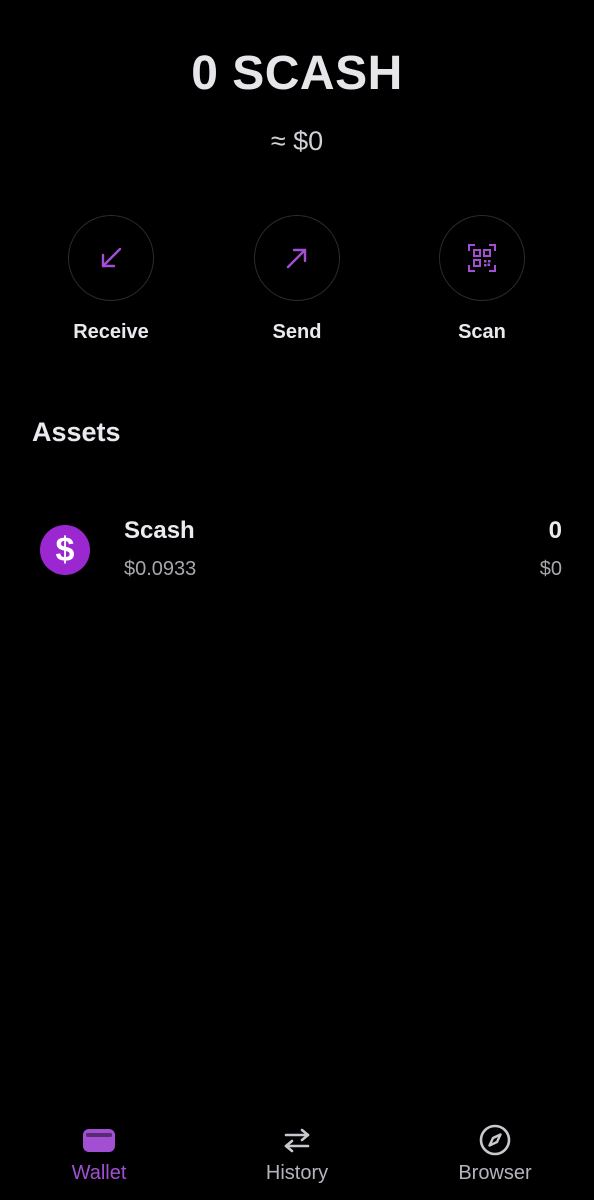 Image resolution: width=594 pixels, height=1200 pixels. Describe the element at coordinates (297, 1140) in the screenshot. I see `swap-arrows-icon` at that location.